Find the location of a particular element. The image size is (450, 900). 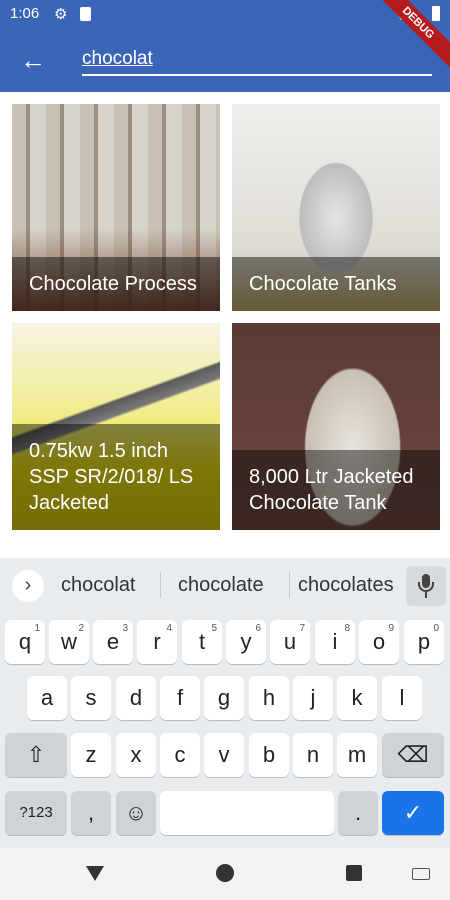

key-label: y is located at coordinates (246, 641).